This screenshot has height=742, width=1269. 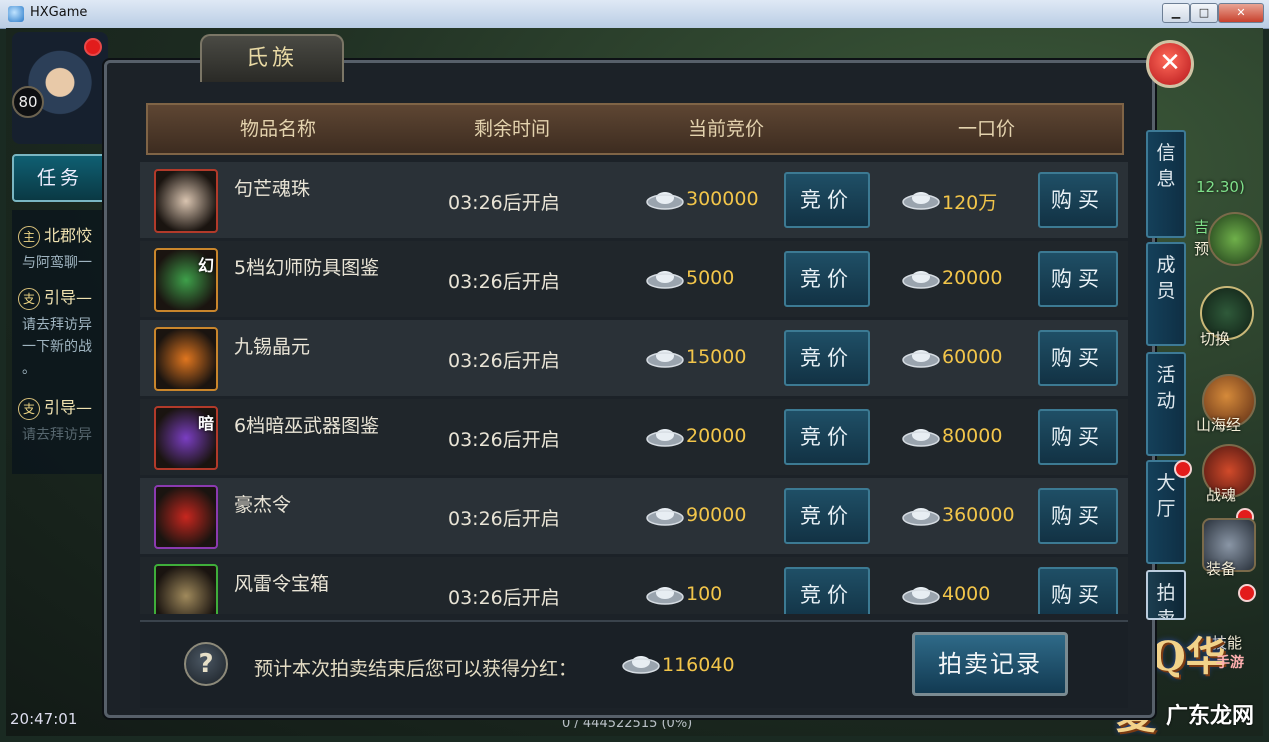 I want to click on tab-members: 成员, so click(x=1166, y=294).